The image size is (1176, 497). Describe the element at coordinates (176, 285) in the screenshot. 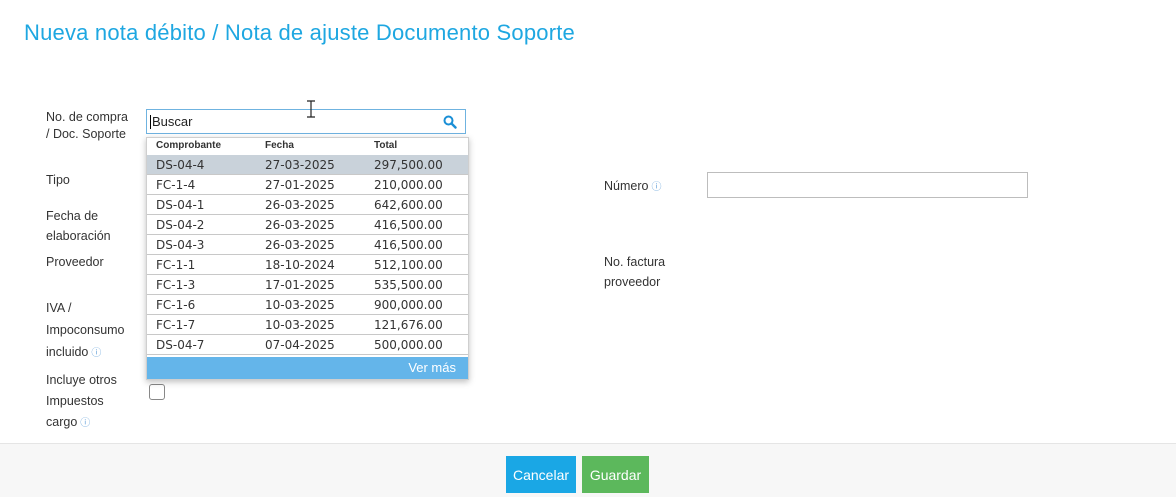

I see `row-comprobante: FC-1-3` at that location.